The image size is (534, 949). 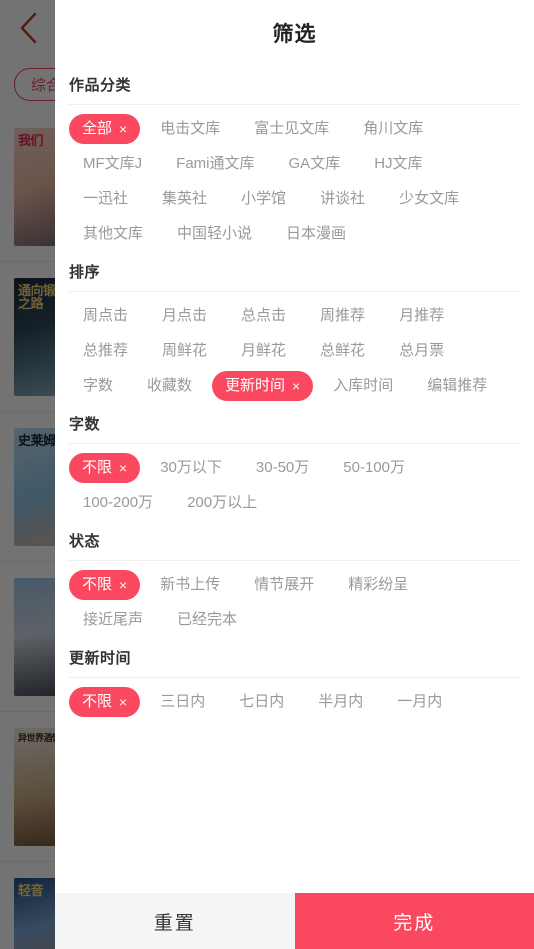 I want to click on filter-chip: HJ文库, so click(x=398, y=164).